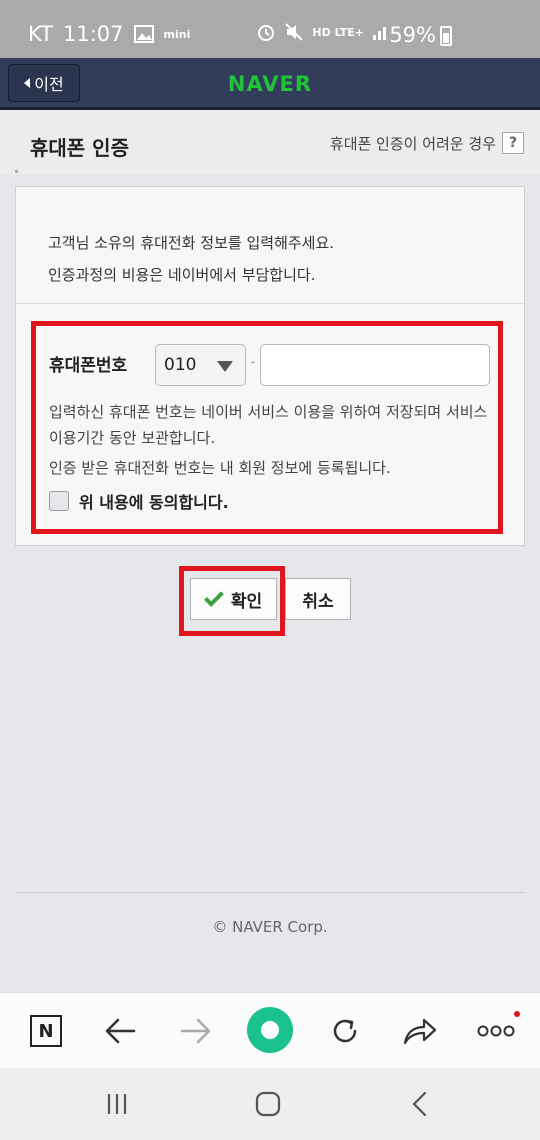 This screenshot has height=1140, width=540. Describe the element at coordinates (200, 365) in the screenshot. I see `phone-prefix-select: 010` at that location.